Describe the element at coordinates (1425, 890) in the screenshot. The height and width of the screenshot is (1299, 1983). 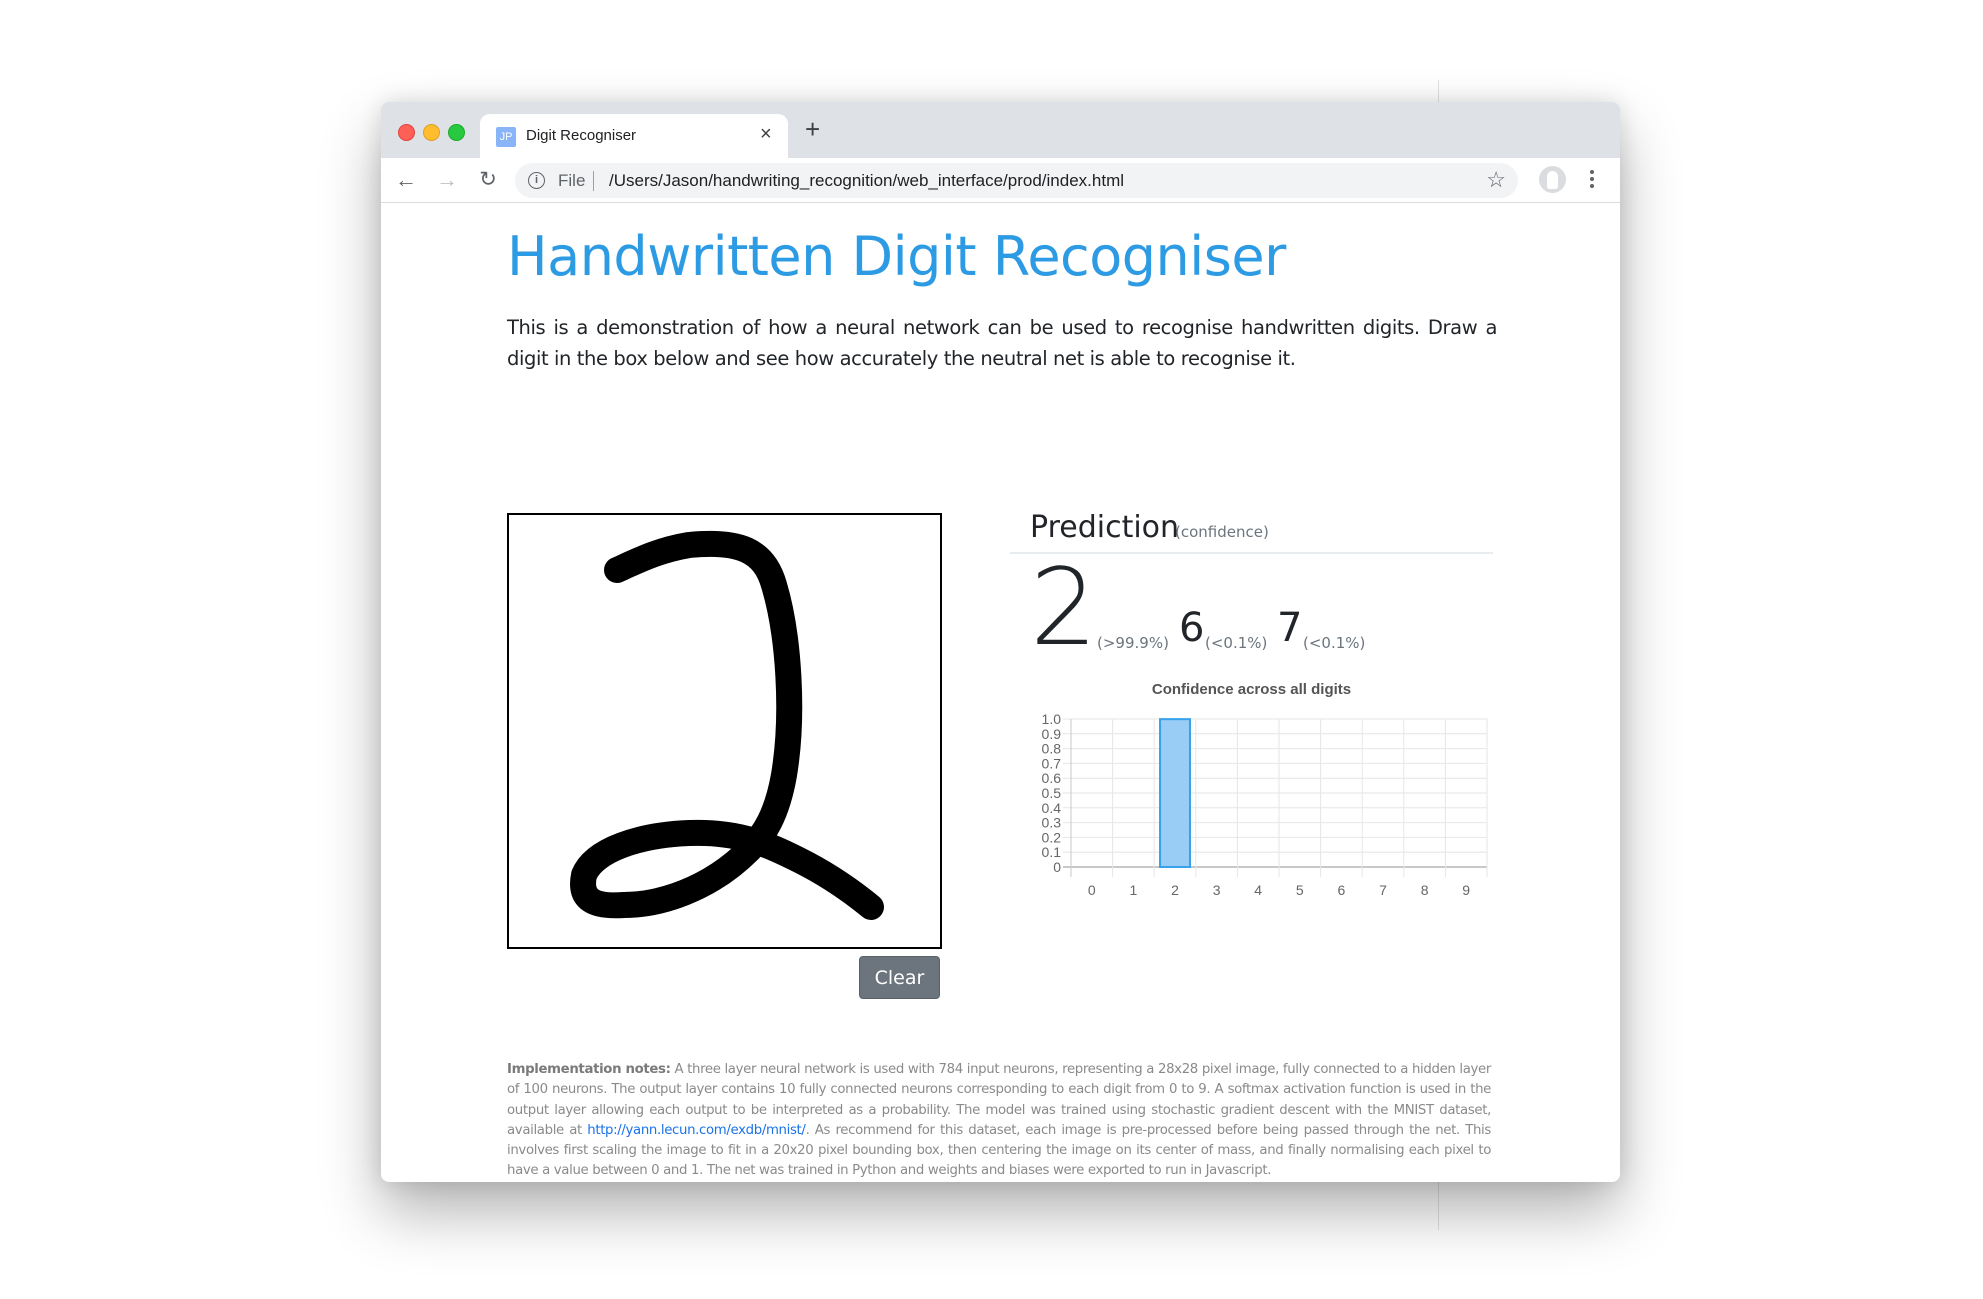
I see `x-tick-label: 8` at that location.